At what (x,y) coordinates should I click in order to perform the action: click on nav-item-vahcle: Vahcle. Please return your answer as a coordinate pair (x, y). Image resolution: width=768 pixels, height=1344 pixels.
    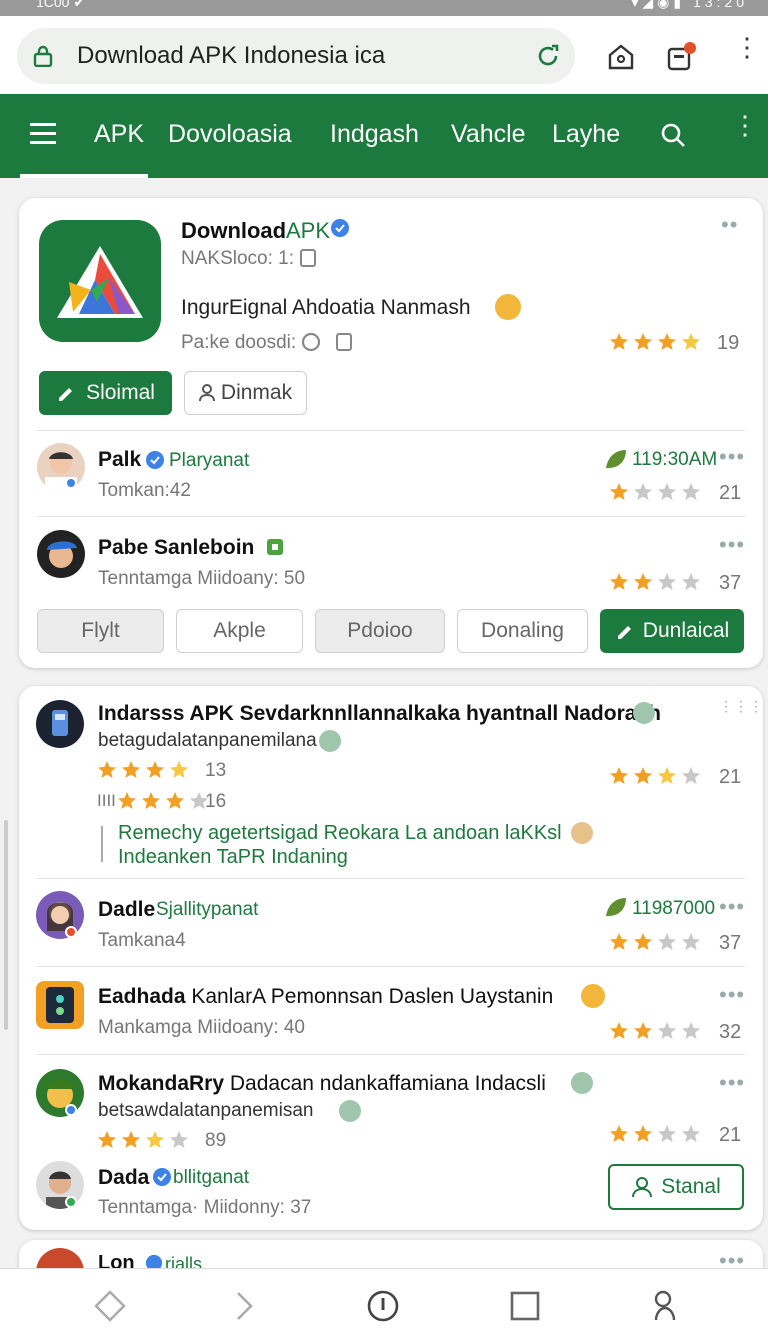
    Looking at the image, I should click on (488, 134).